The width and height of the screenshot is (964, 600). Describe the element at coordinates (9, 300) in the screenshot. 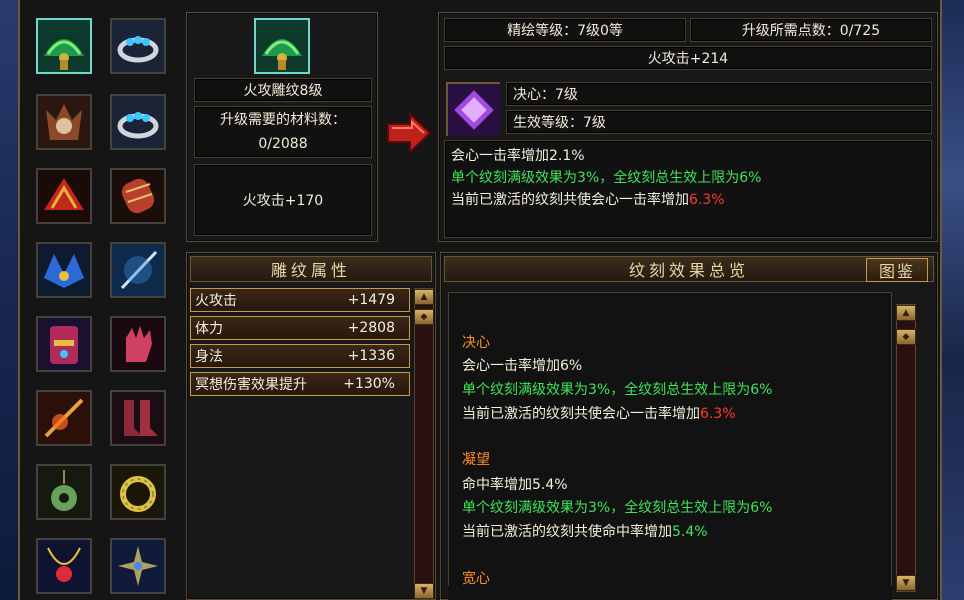

I see `background-left` at that location.